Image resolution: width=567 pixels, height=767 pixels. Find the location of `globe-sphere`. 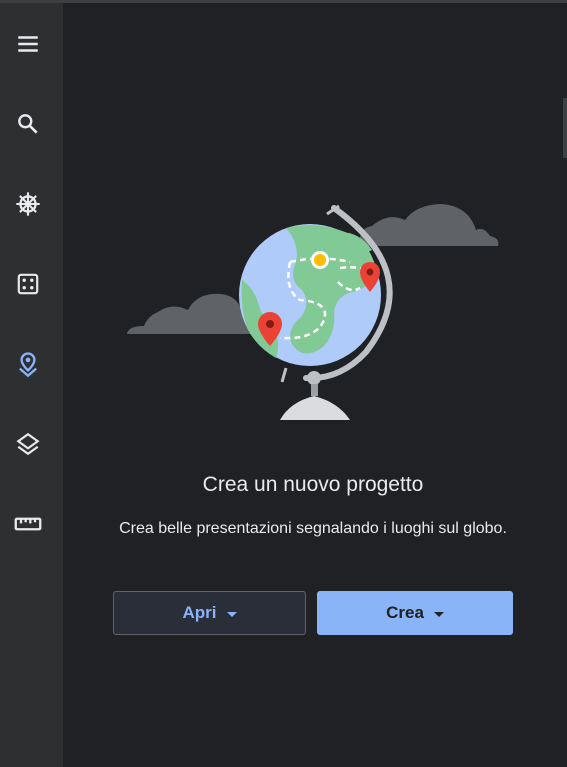

globe-sphere is located at coordinates (310, 295).